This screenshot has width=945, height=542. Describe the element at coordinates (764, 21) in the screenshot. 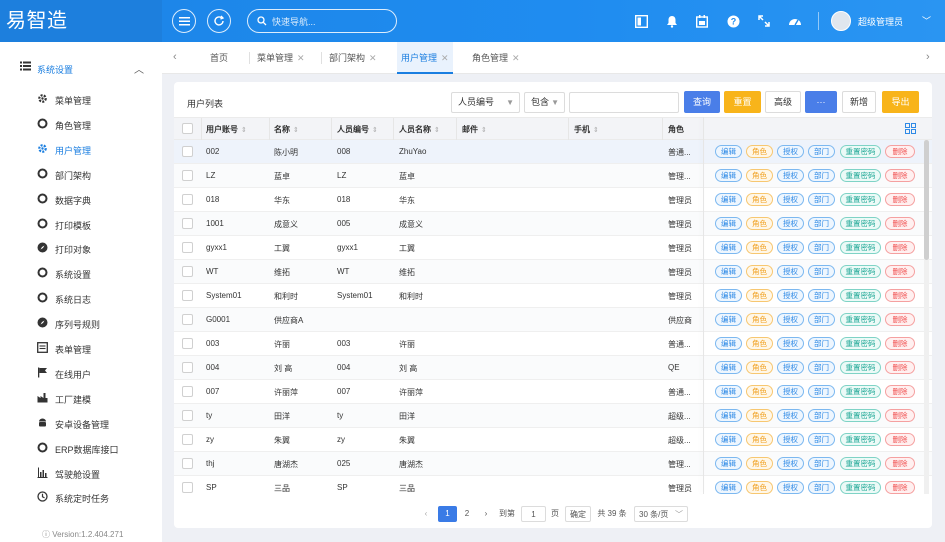

I see `fullscreen-button` at that location.